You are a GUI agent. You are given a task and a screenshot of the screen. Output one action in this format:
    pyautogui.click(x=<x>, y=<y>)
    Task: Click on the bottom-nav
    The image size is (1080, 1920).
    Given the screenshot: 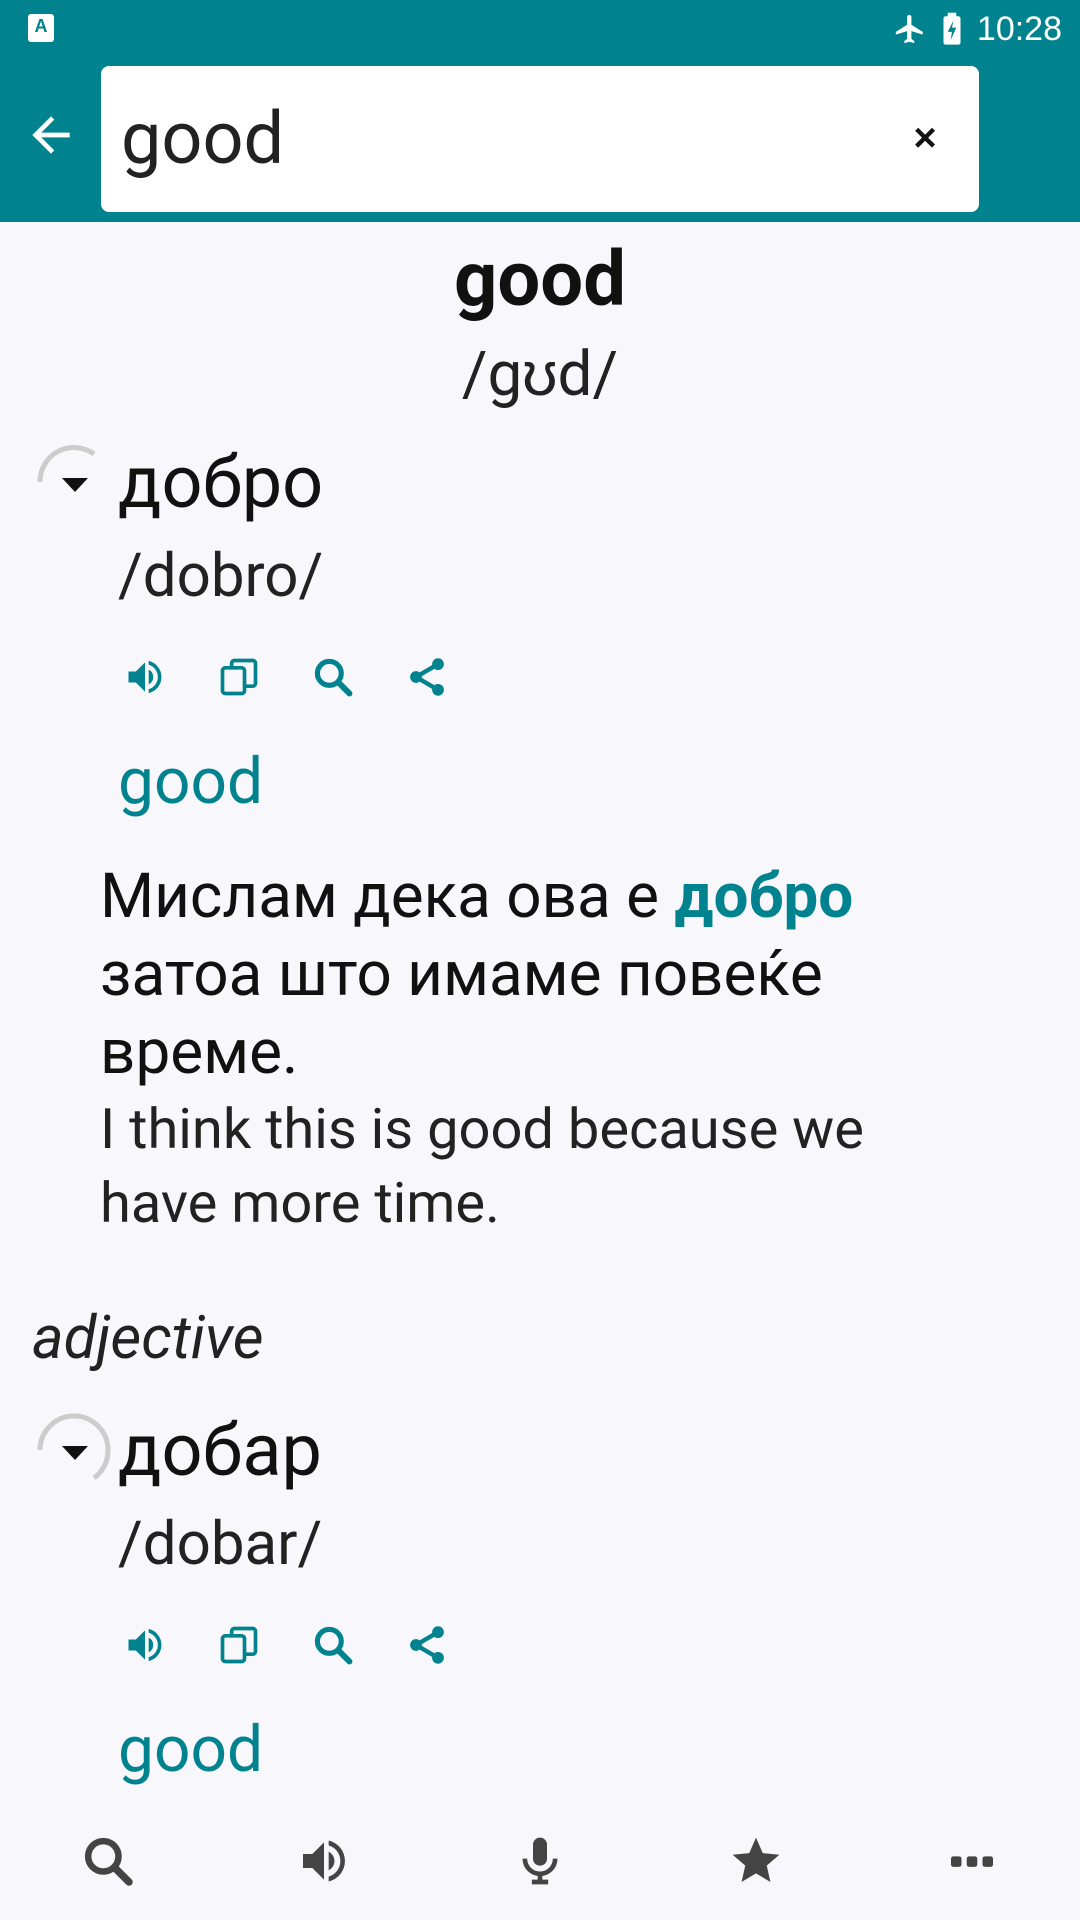 What is the action you would take?
    pyautogui.click(x=540, y=1861)
    